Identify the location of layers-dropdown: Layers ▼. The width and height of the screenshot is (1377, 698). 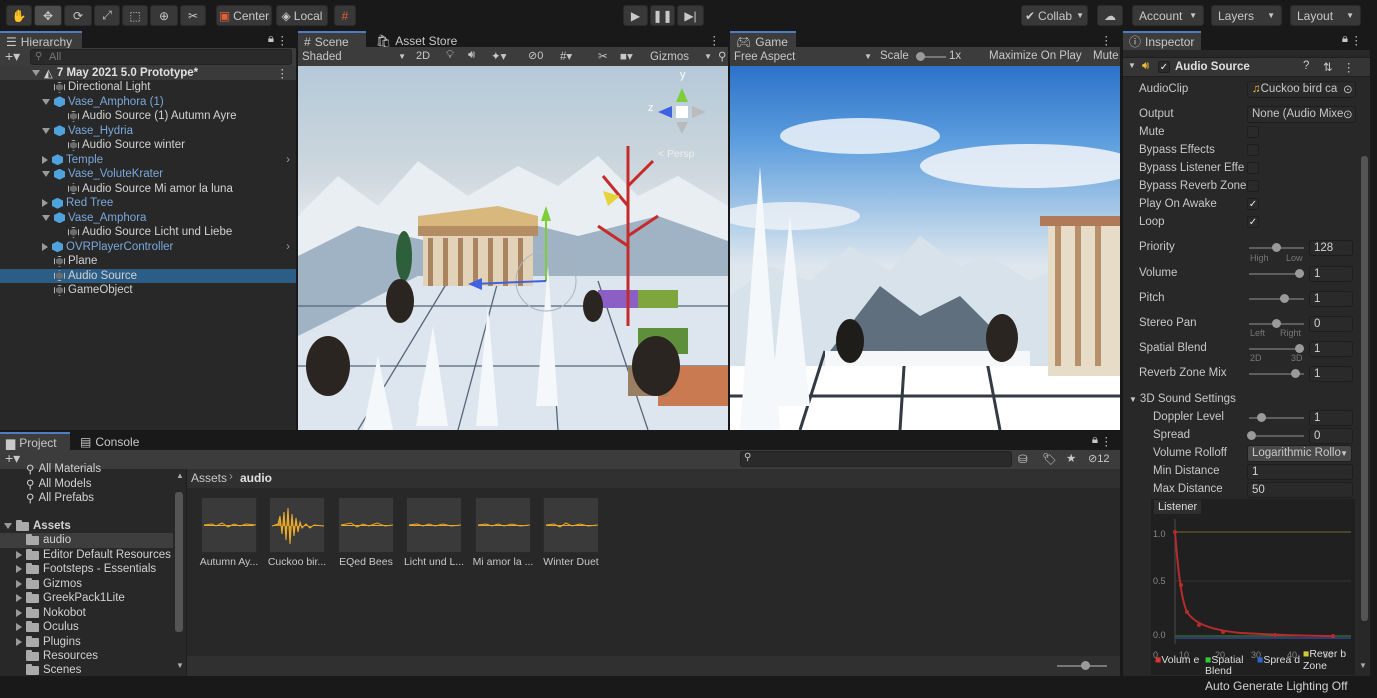
(1246, 15).